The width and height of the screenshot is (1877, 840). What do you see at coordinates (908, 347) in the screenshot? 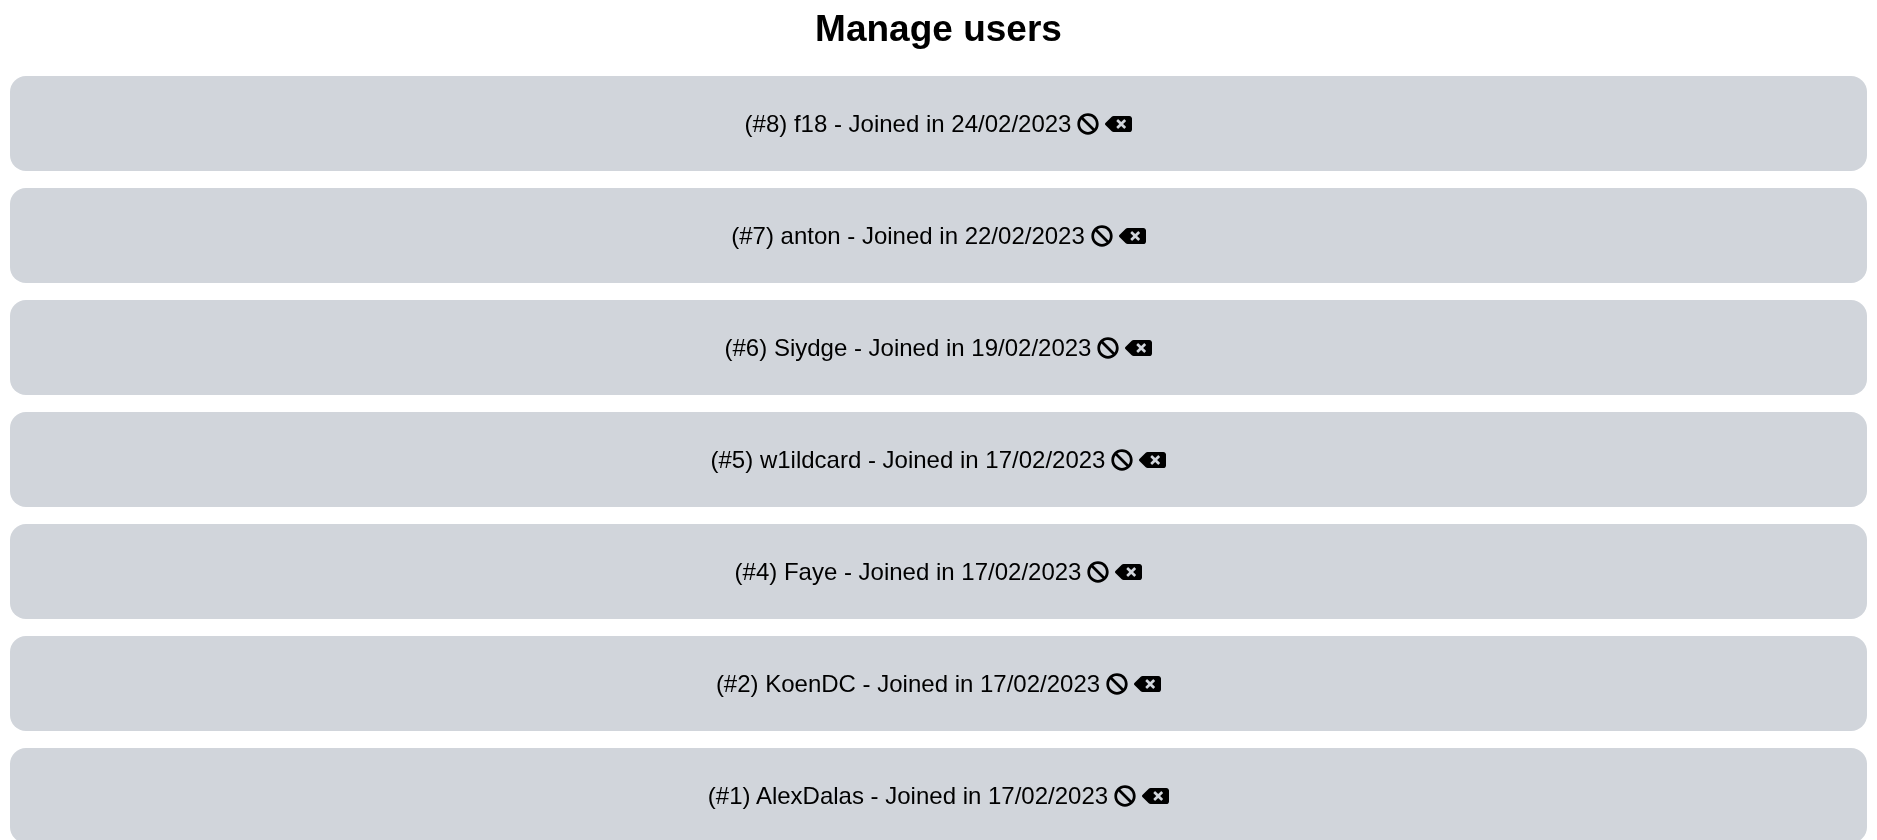
I see `user-label: (#6) Siydge - Joined in 19/02/2023` at bounding box center [908, 347].